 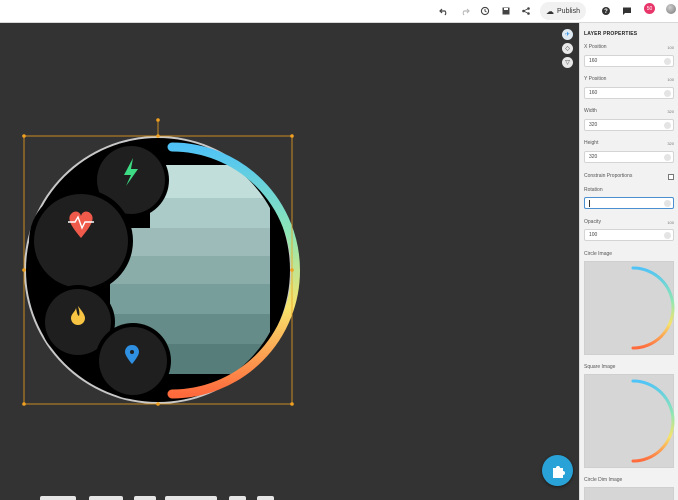 What do you see at coordinates (526, 11) in the screenshot?
I see `share-icon` at bounding box center [526, 11].